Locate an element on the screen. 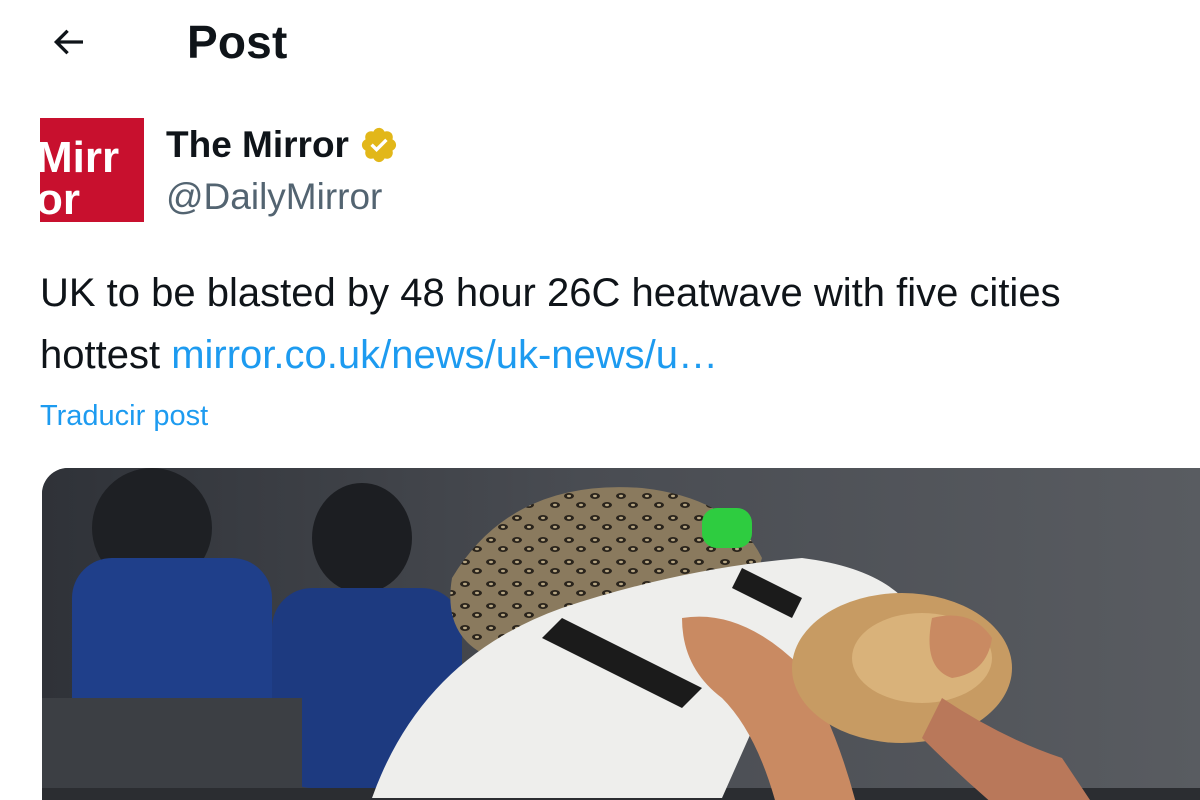  author-handle: @DailyMirror is located at coordinates (274, 197).